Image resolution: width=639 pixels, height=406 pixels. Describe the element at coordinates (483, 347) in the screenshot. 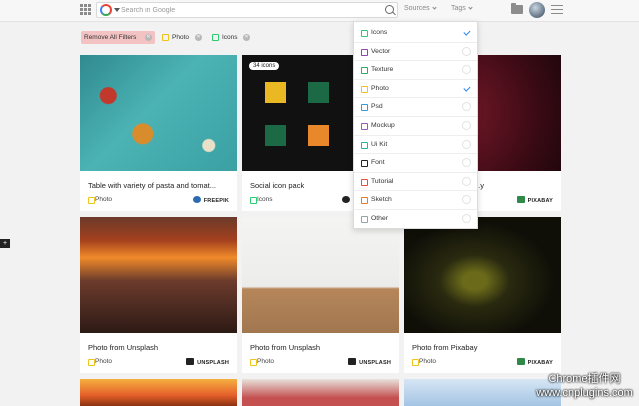

I see `card-title: Photo from Pixabay` at that location.